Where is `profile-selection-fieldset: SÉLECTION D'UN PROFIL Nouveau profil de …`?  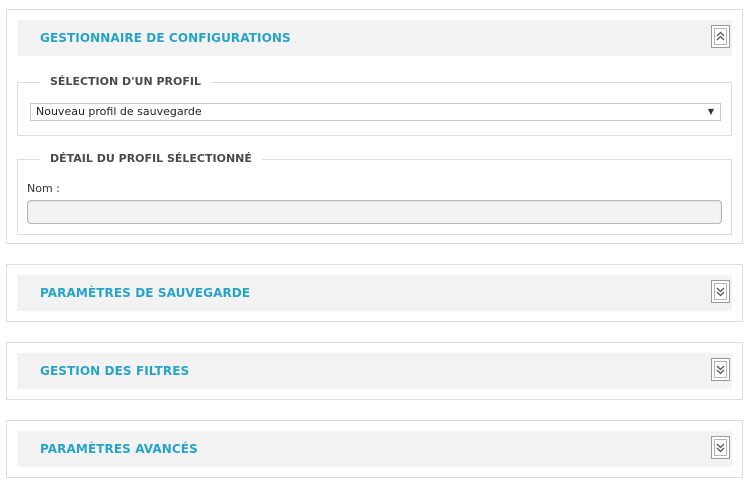
profile-selection-fieldset: SÉLECTION D'UN PROFIL Nouveau profil de … is located at coordinates (374, 105).